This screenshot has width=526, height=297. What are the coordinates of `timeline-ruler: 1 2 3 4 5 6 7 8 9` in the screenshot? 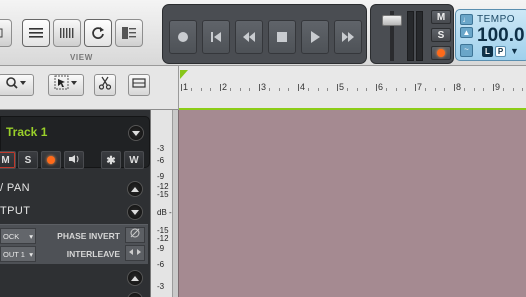 It's located at (352, 88).